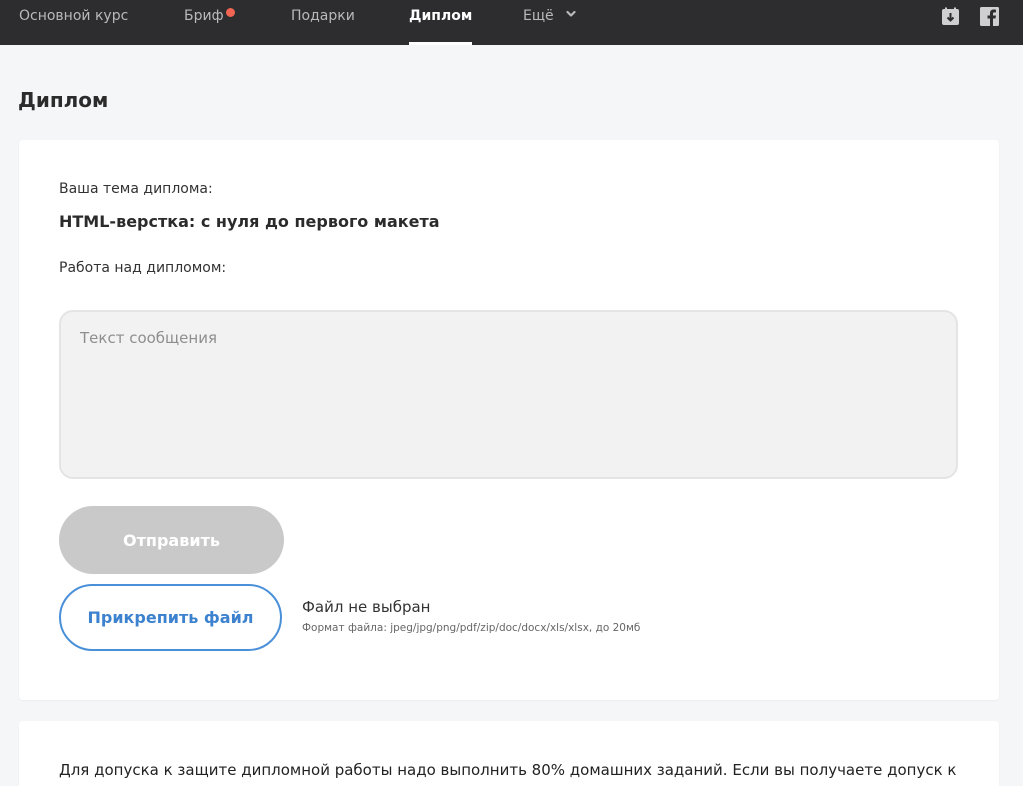 Image resolution: width=1023 pixels, height=786 pixels. What do you see at coordinates (170, 617) in the screenshot?
I see `attach-file-button: Прикрепить файл` at bounding box center [170, 617].